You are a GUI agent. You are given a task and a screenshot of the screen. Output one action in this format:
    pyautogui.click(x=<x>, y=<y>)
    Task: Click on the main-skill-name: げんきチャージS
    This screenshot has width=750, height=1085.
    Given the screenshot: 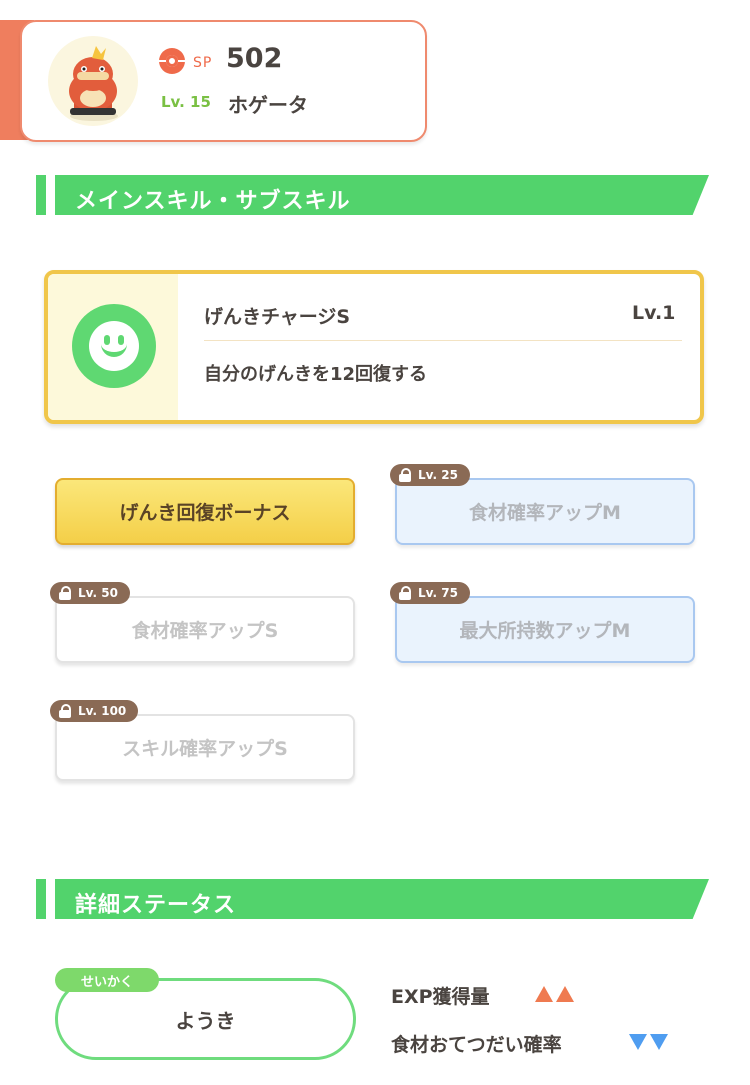 What is the action you would take?
    pyautogui.click(x=277, y=317)
    